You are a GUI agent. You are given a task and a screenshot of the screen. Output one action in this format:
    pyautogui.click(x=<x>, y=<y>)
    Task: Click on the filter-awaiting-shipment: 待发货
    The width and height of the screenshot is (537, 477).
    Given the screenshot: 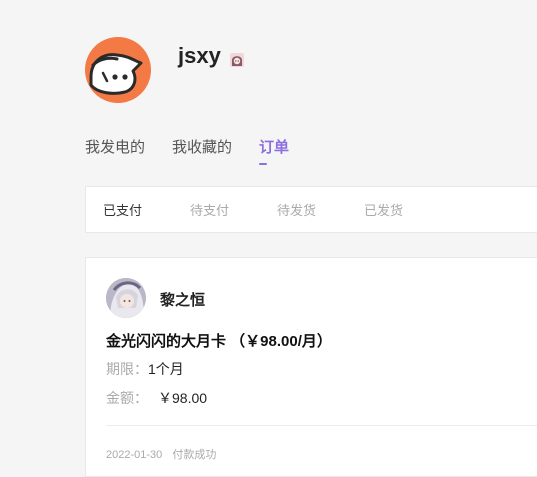 What is the action you would take?
    pyautogui.click(x=296, y=209)
    